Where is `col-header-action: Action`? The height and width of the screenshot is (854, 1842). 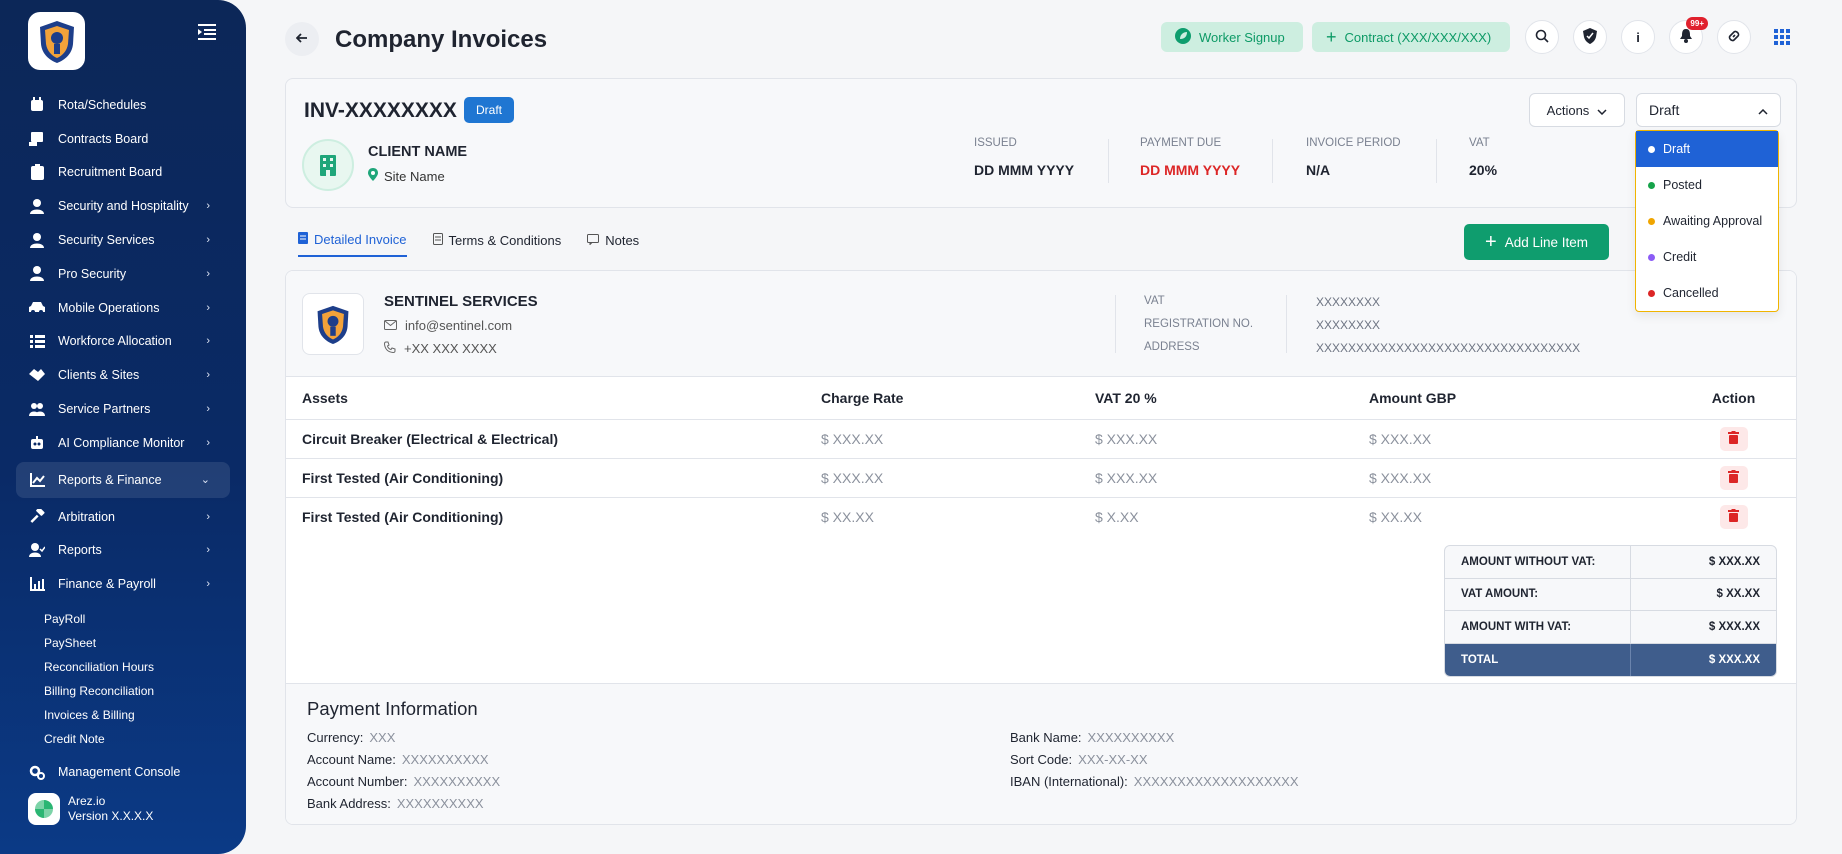 col-header-action: Action is located at coordinates (1732, 398).